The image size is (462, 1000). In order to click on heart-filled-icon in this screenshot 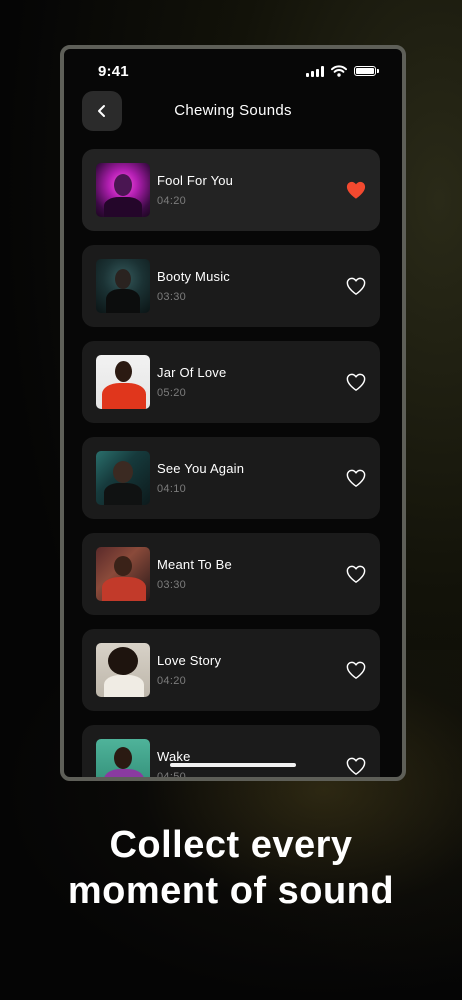, I will do `click(356, 190)`.